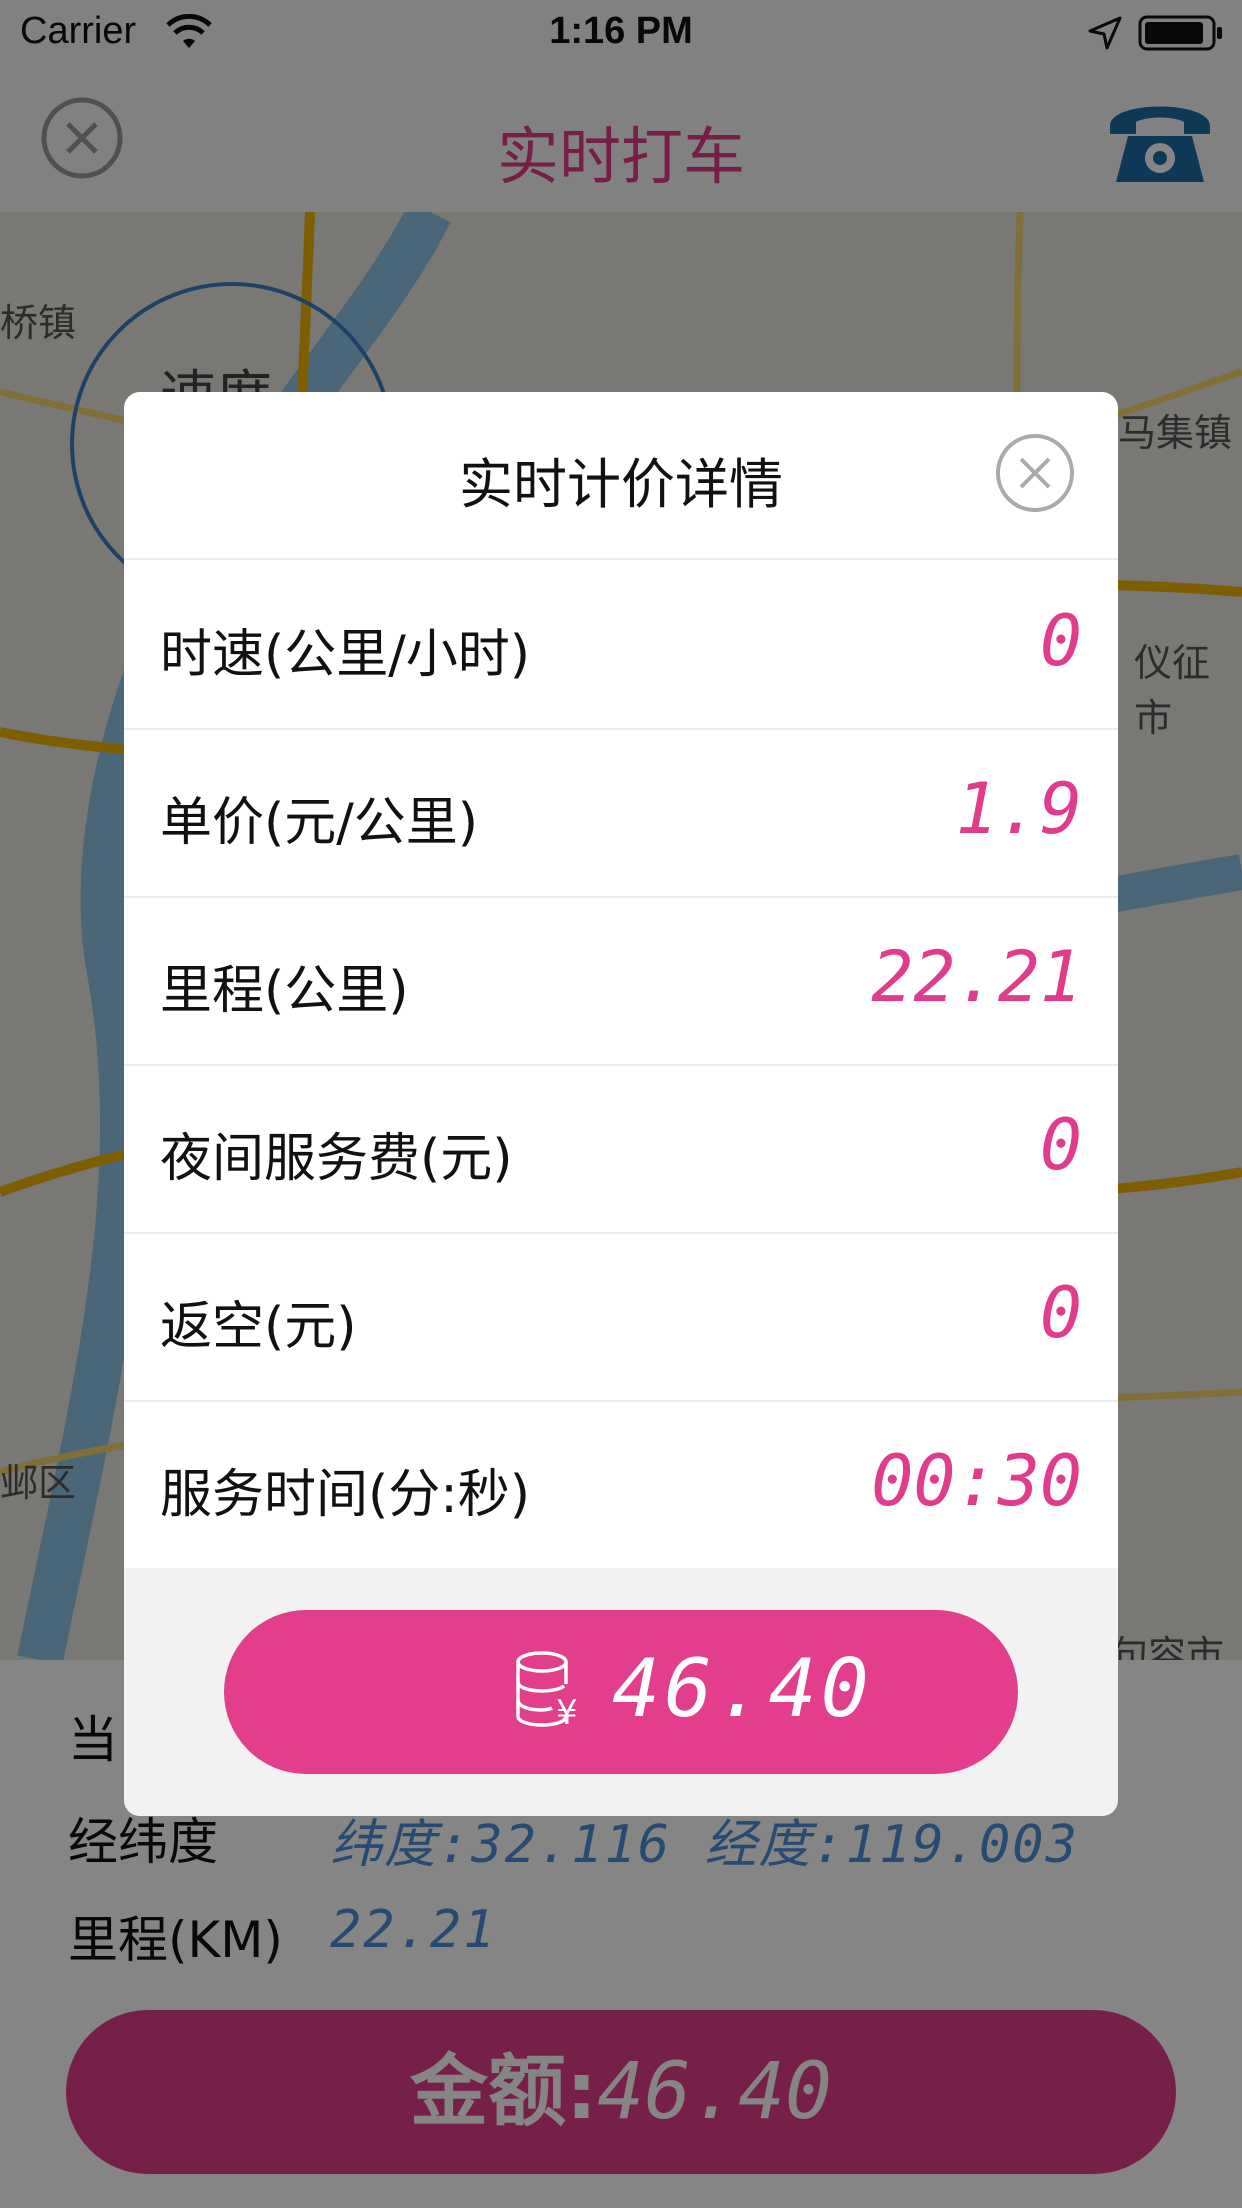  Describe the element at coordinates (621, 1484) in the screenshot. I see `detail-row-service-time: 服务时间(分:秒) 00:30` at that location.